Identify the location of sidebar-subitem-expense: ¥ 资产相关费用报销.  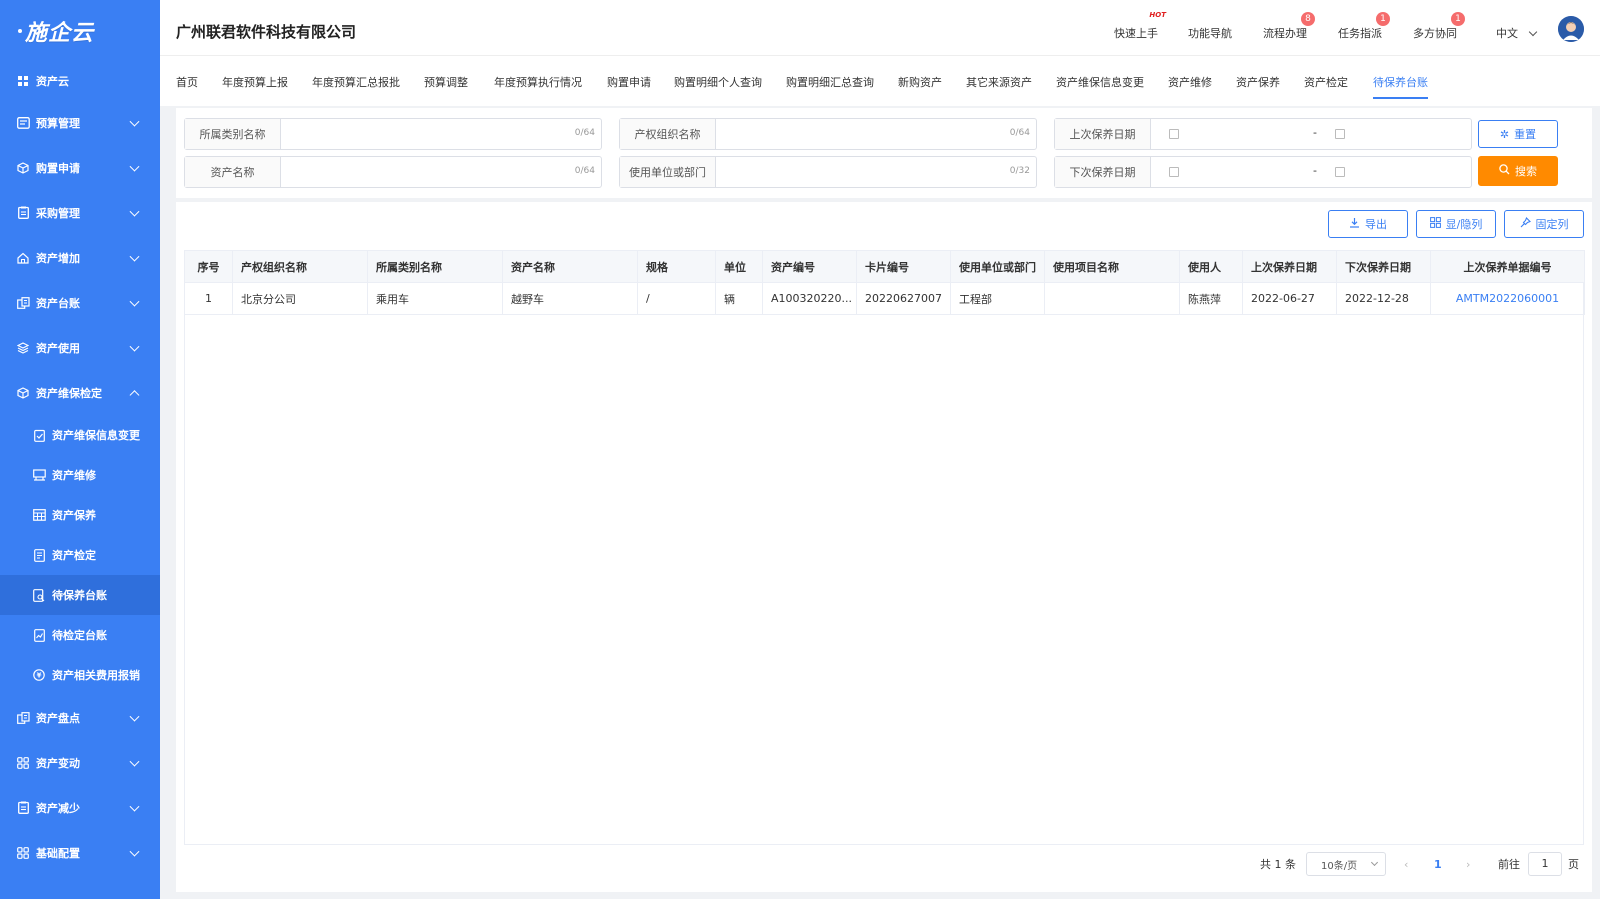
(80, 675).